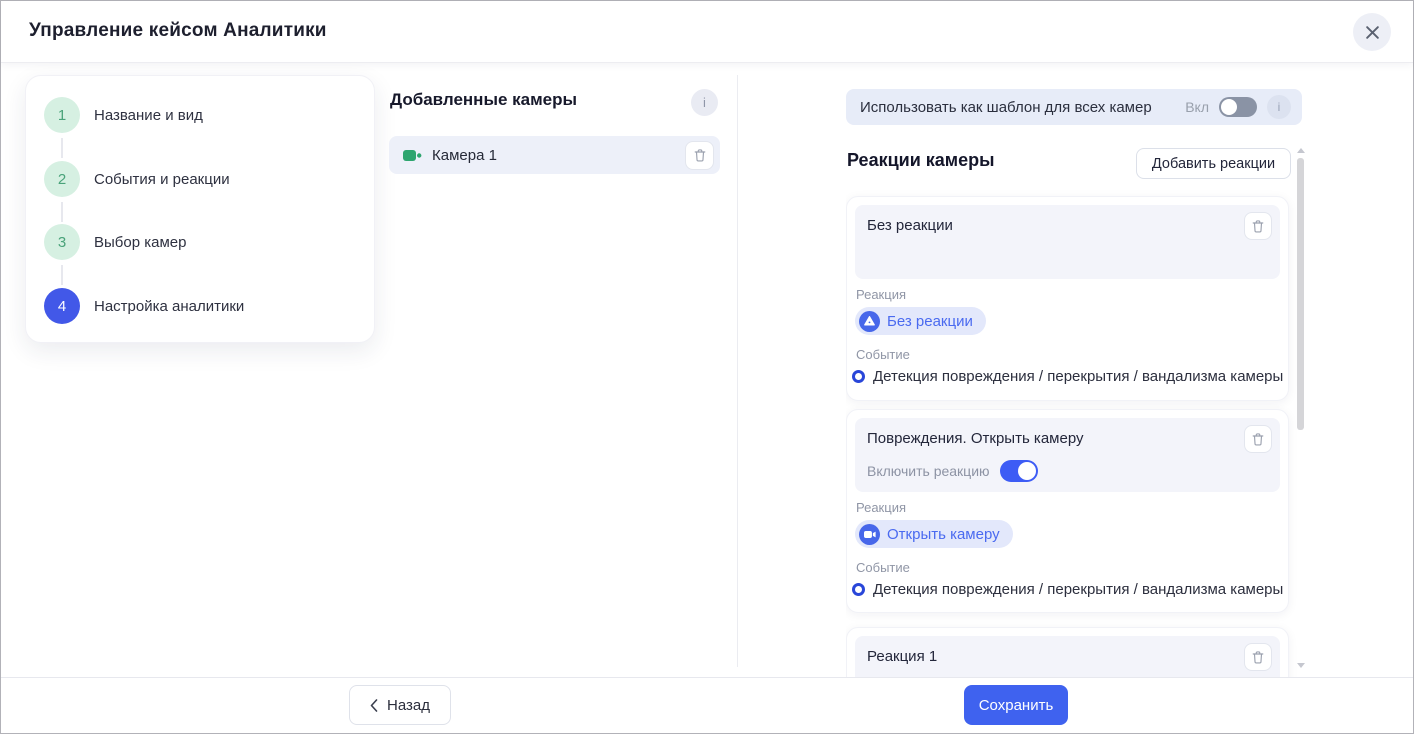 This screenshot has width=1414, height=734. Describe the element at coordinates (1301, 150) in the screenshot. I see `scrollbar-up-arrow` at that location.